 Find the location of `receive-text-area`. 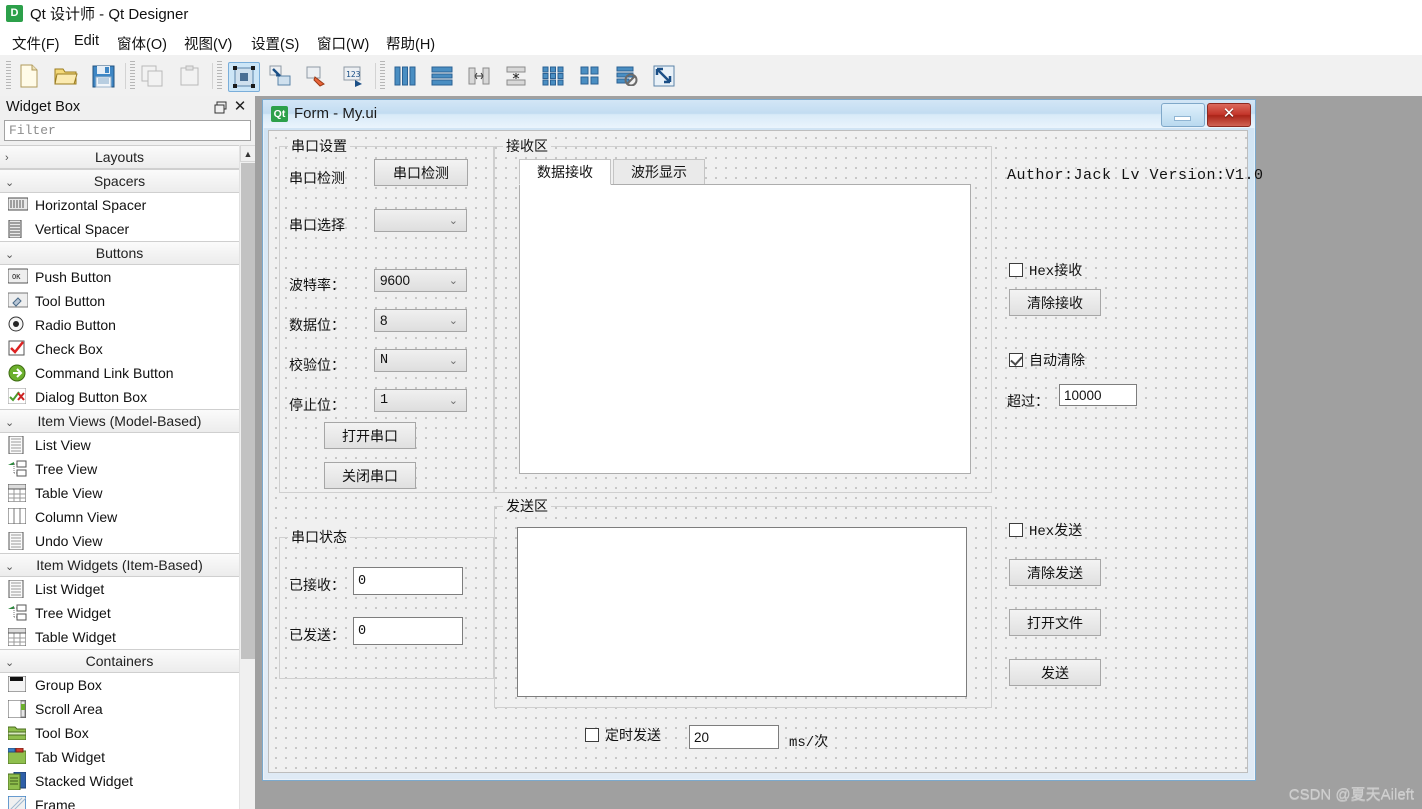

receive-text-area is located at coordinates (745, 329).